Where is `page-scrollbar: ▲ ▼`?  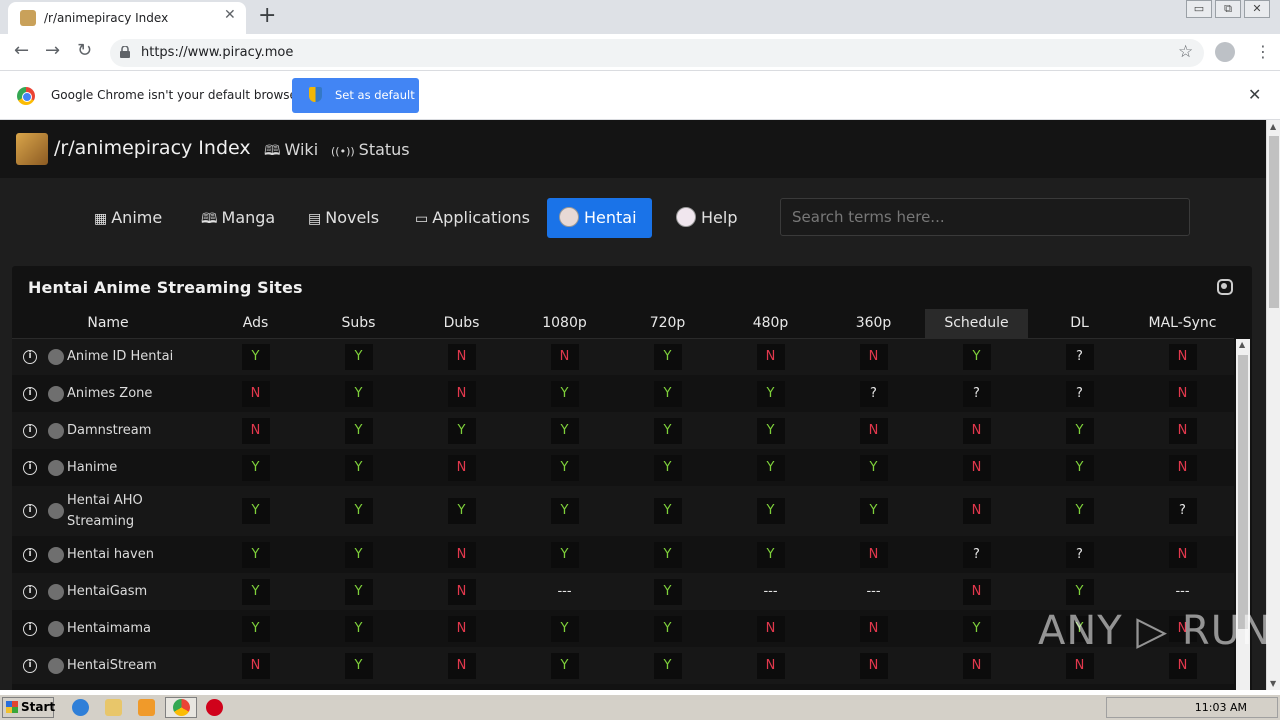 page-scrollbar: ▲ ▼ is located at coordinates (1273, 405).